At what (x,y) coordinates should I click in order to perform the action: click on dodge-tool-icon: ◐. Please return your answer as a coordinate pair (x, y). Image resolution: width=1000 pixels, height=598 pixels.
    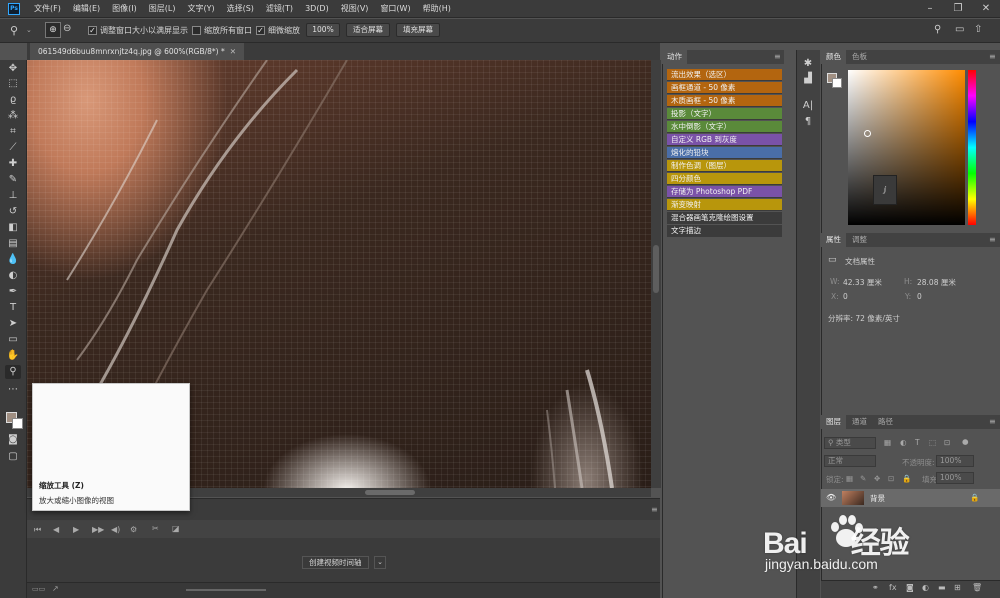
    Looking at the image, I should click on (13, 276).